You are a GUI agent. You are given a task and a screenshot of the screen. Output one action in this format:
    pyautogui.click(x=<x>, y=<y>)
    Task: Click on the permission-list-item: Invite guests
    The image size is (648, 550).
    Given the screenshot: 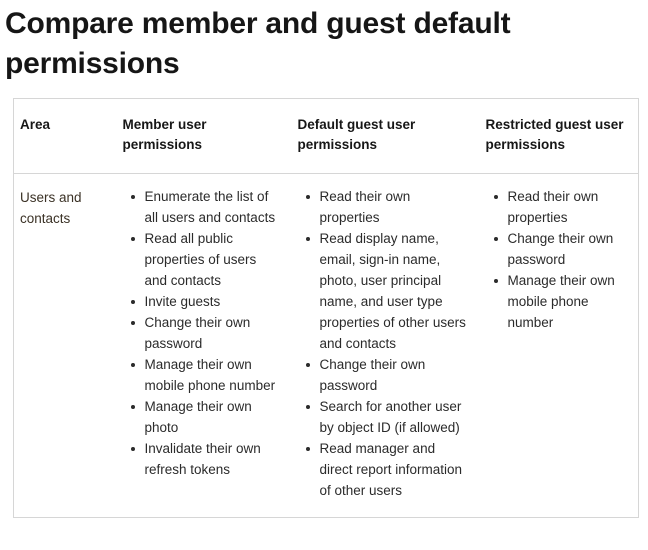 What is the action you would take?
    pyautogui.click(x=204, y=301)
    